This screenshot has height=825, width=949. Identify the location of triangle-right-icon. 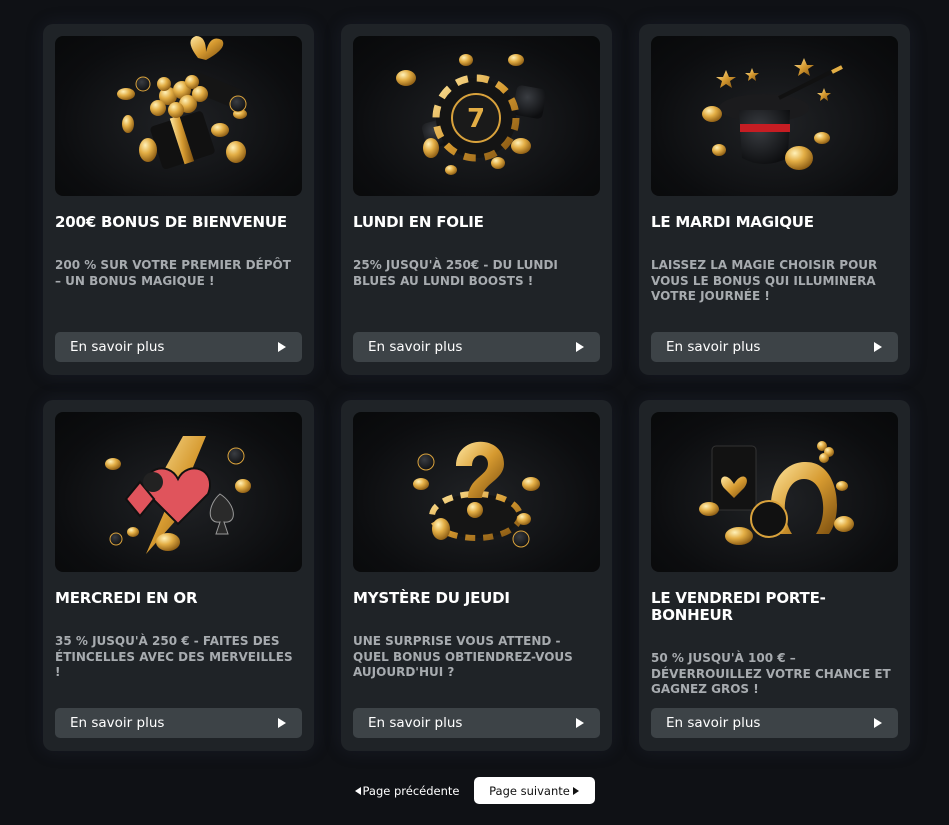
(575, 790).